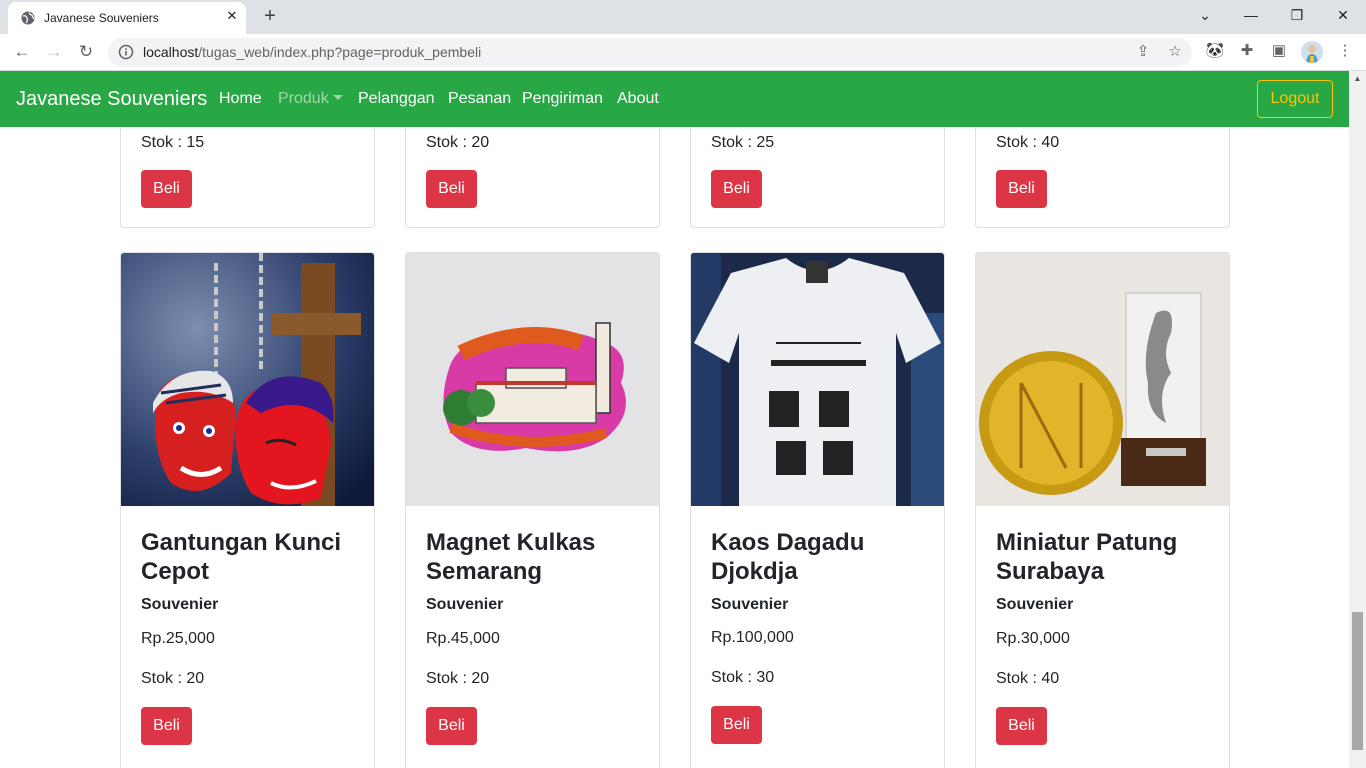  What do you see at coordinates (463, 638) in the screenshot?
I see `product-price: Rp.45,000` at bounding box center [463, 638].